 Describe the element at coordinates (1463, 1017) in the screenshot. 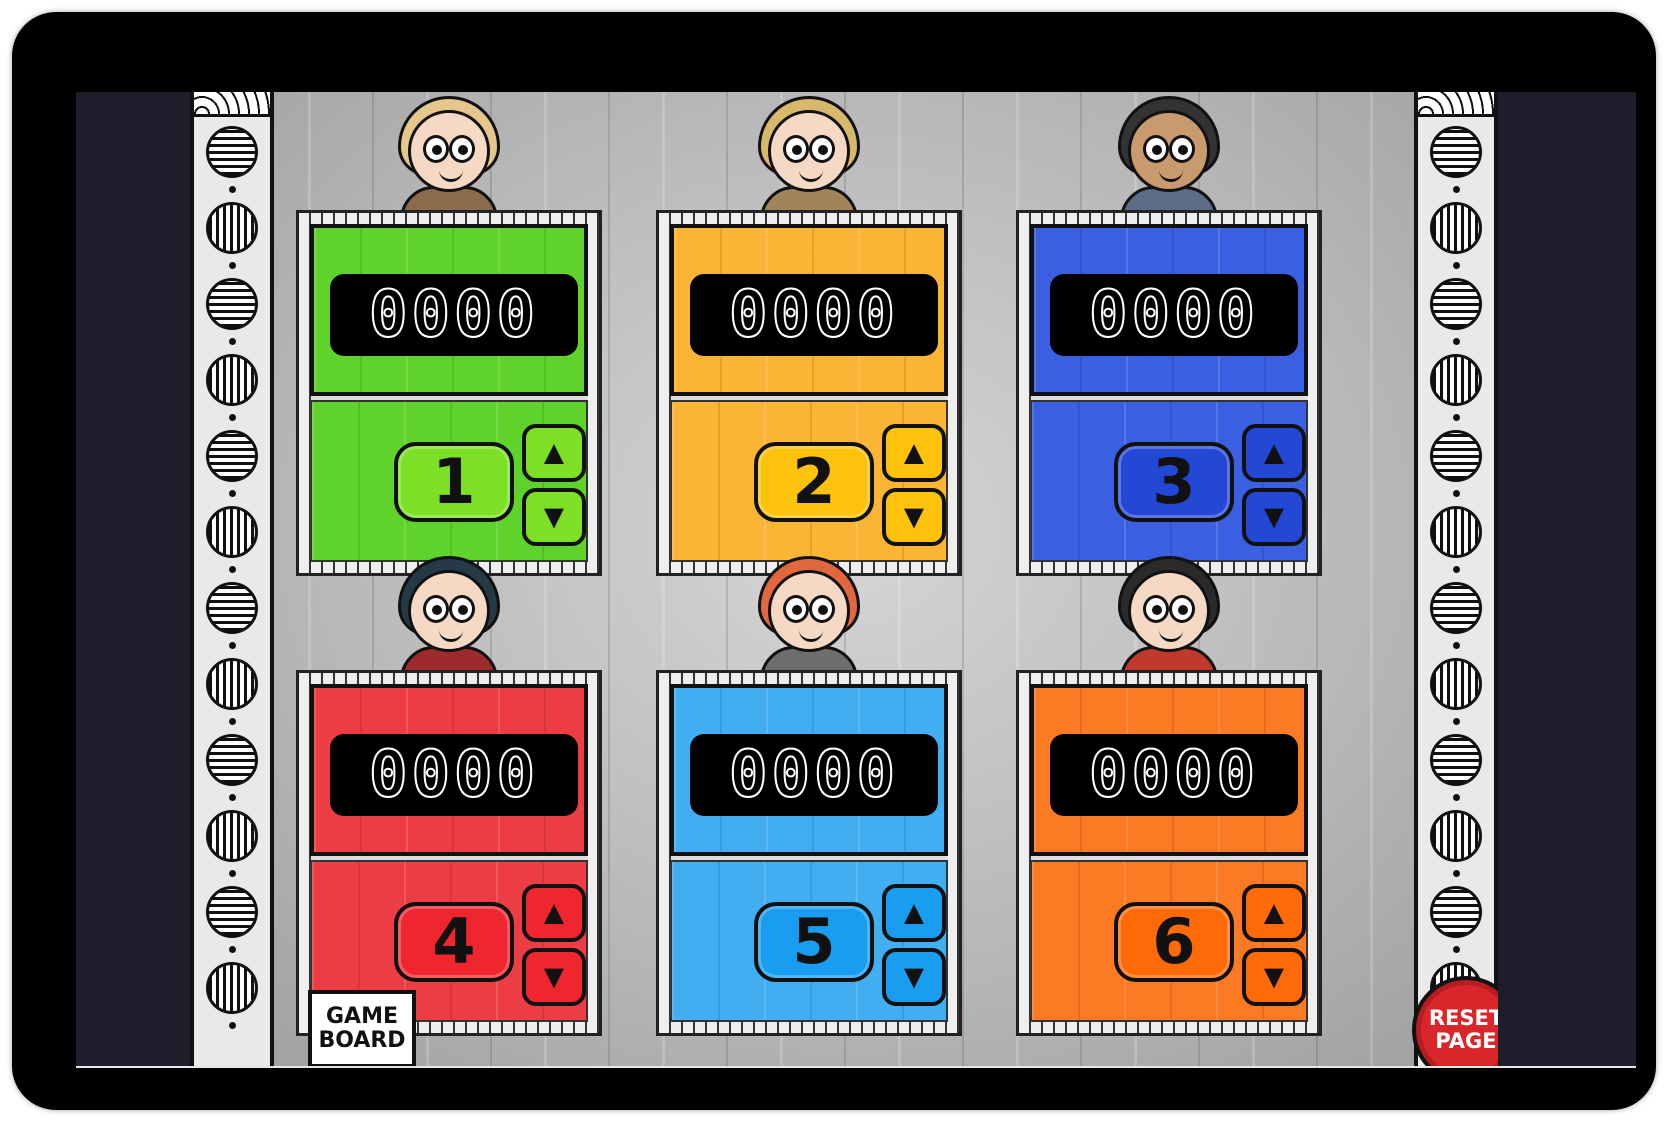

I see `reset-label-line1: RESET` at that location.